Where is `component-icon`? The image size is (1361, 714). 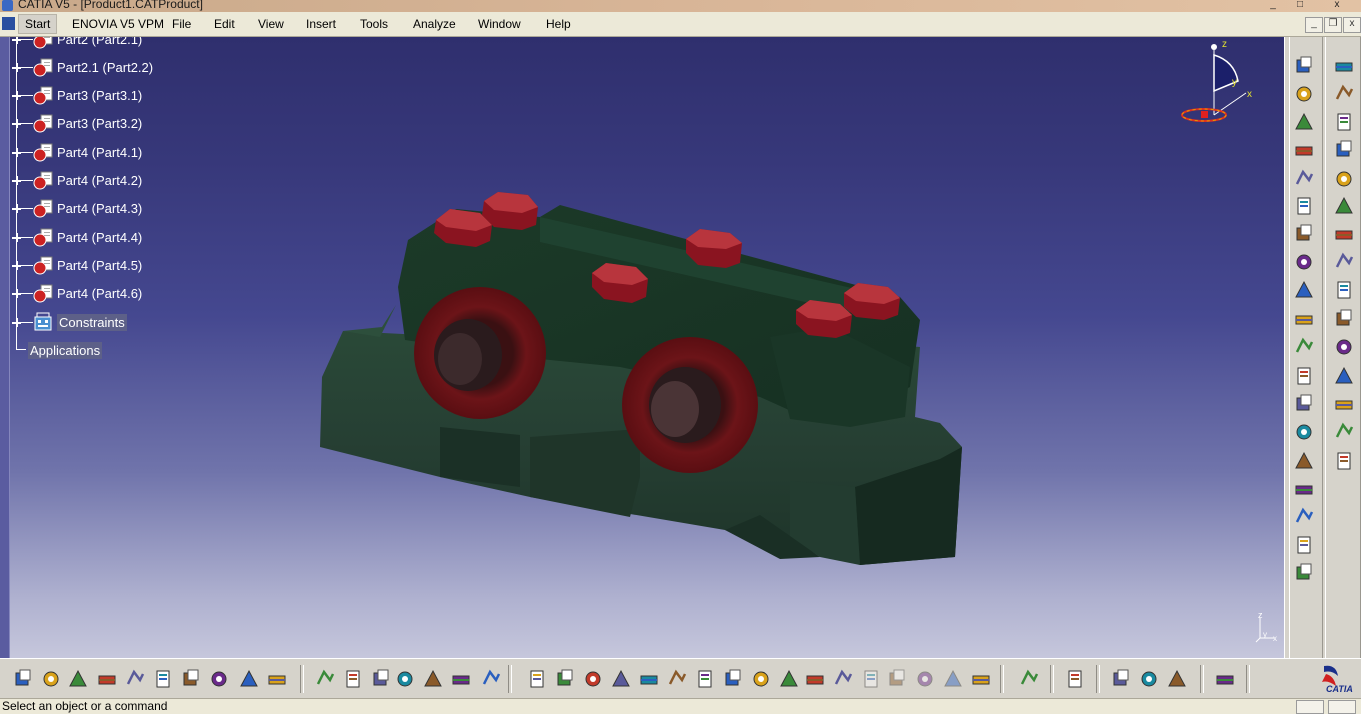 component-icon is located at coordinates (1344, 94).